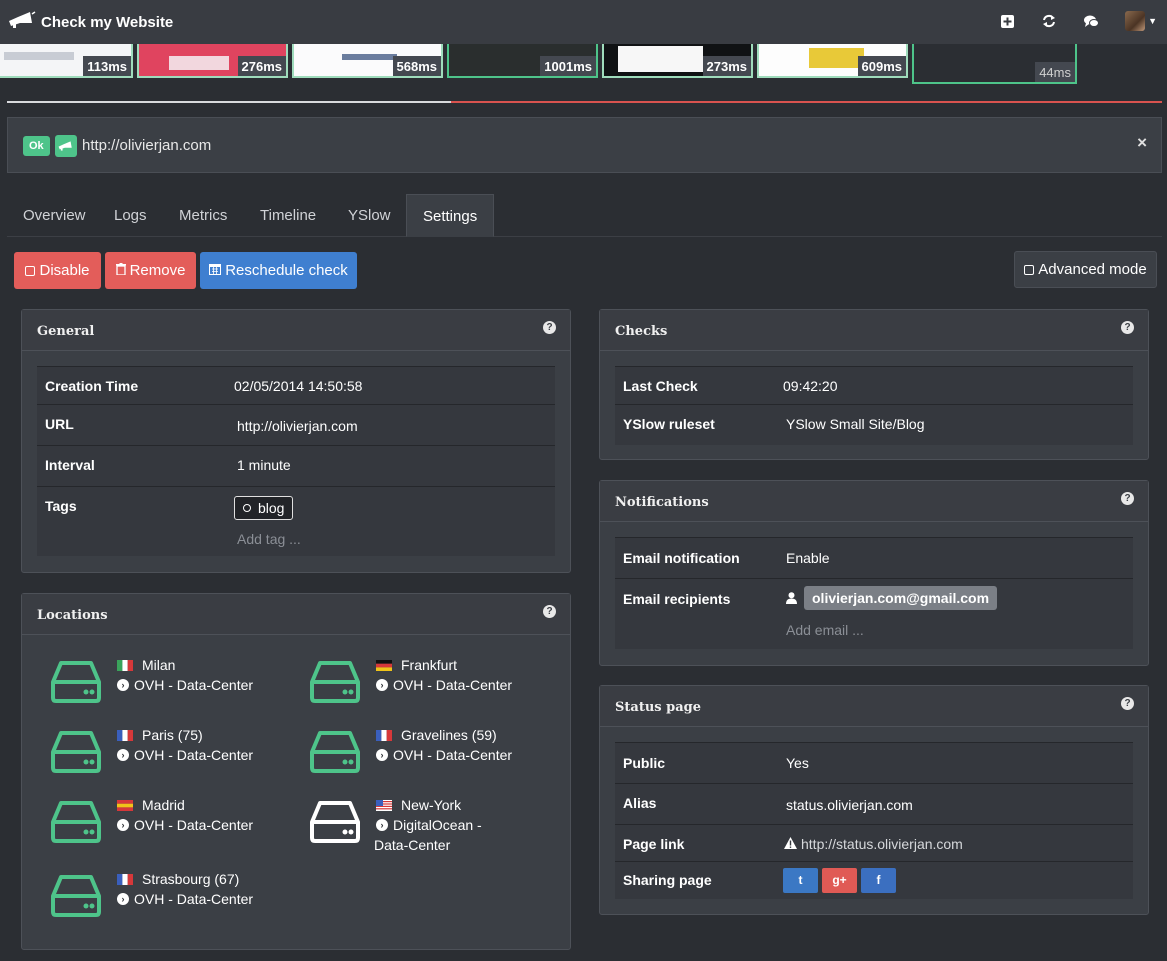 Image resolution: width=1167 pixels, height=961 pixels. What do you see at coordinates (832, 61) in the screenshot?
I see `history-thumbnail: 609ms` at bounding box center [832, 61].